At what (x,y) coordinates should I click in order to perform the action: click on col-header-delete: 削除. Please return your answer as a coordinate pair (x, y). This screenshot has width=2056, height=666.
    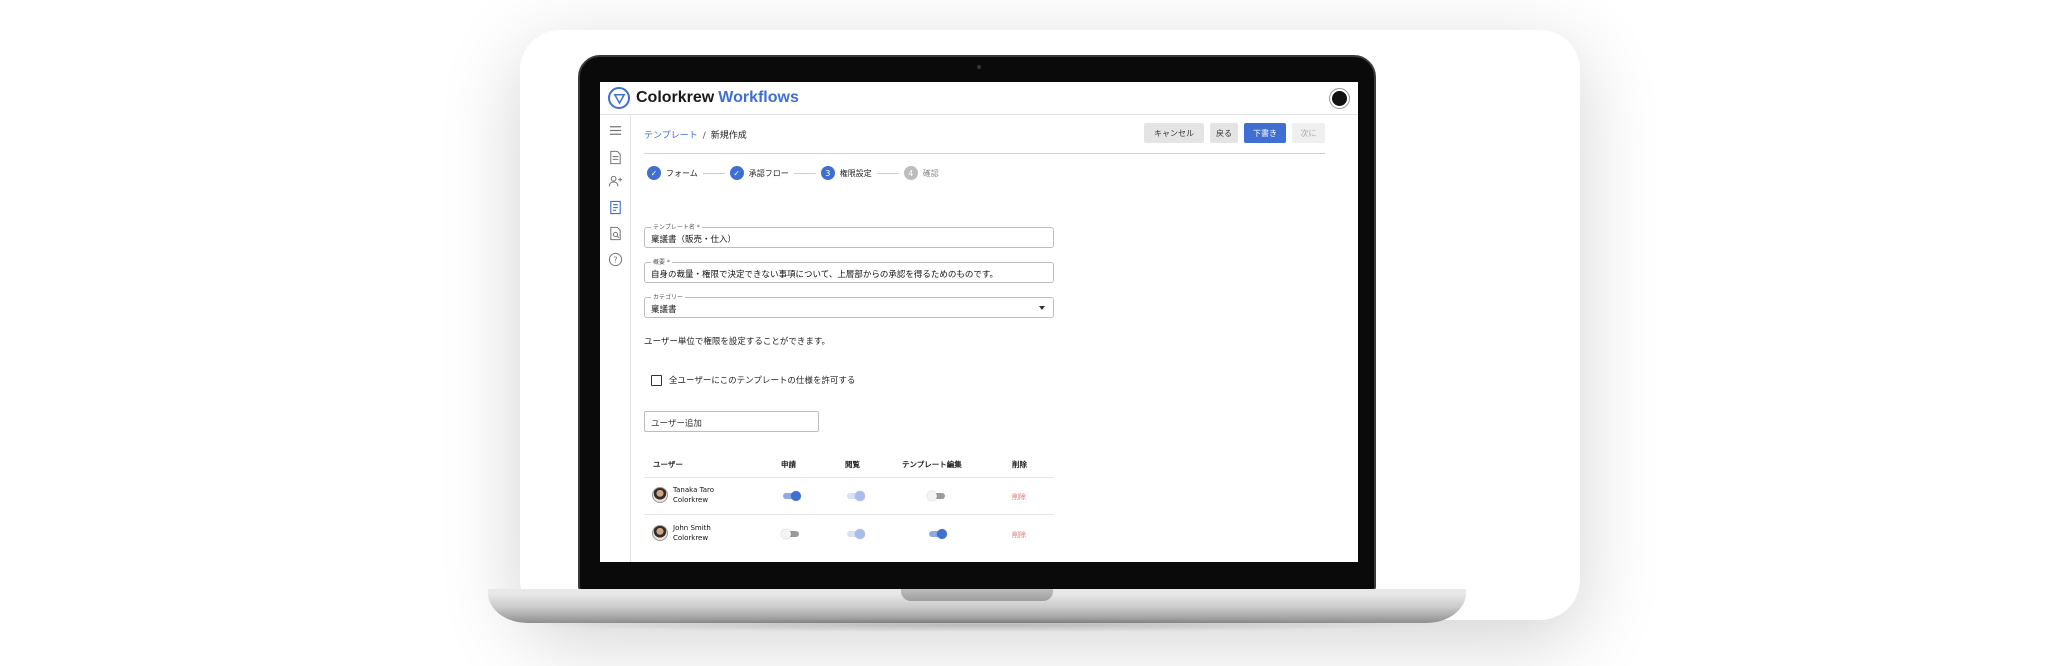
    Looking at the image, I should click on (1019, 464).